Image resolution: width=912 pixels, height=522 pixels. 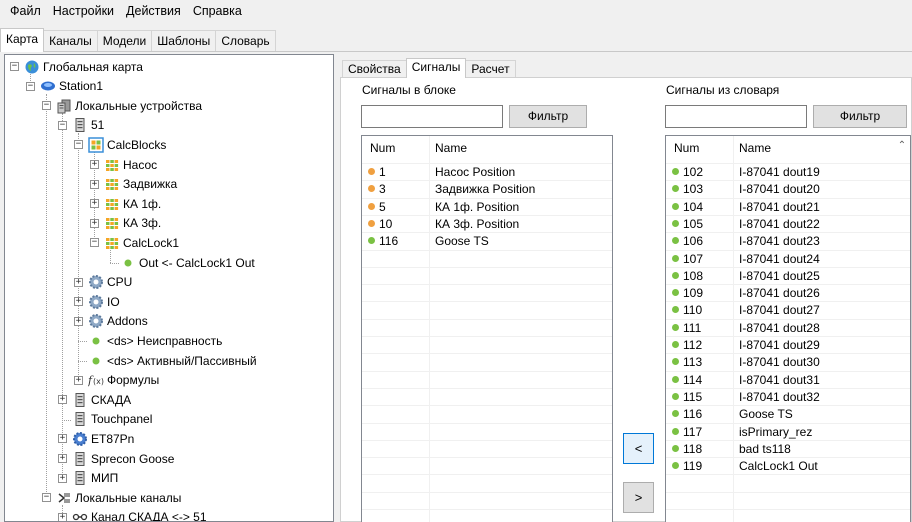 What do you see at coordinates (788, 380) in the screenshot?
I see `list-item: 114 I-87041 dout31` at bounding box center [788, 380].